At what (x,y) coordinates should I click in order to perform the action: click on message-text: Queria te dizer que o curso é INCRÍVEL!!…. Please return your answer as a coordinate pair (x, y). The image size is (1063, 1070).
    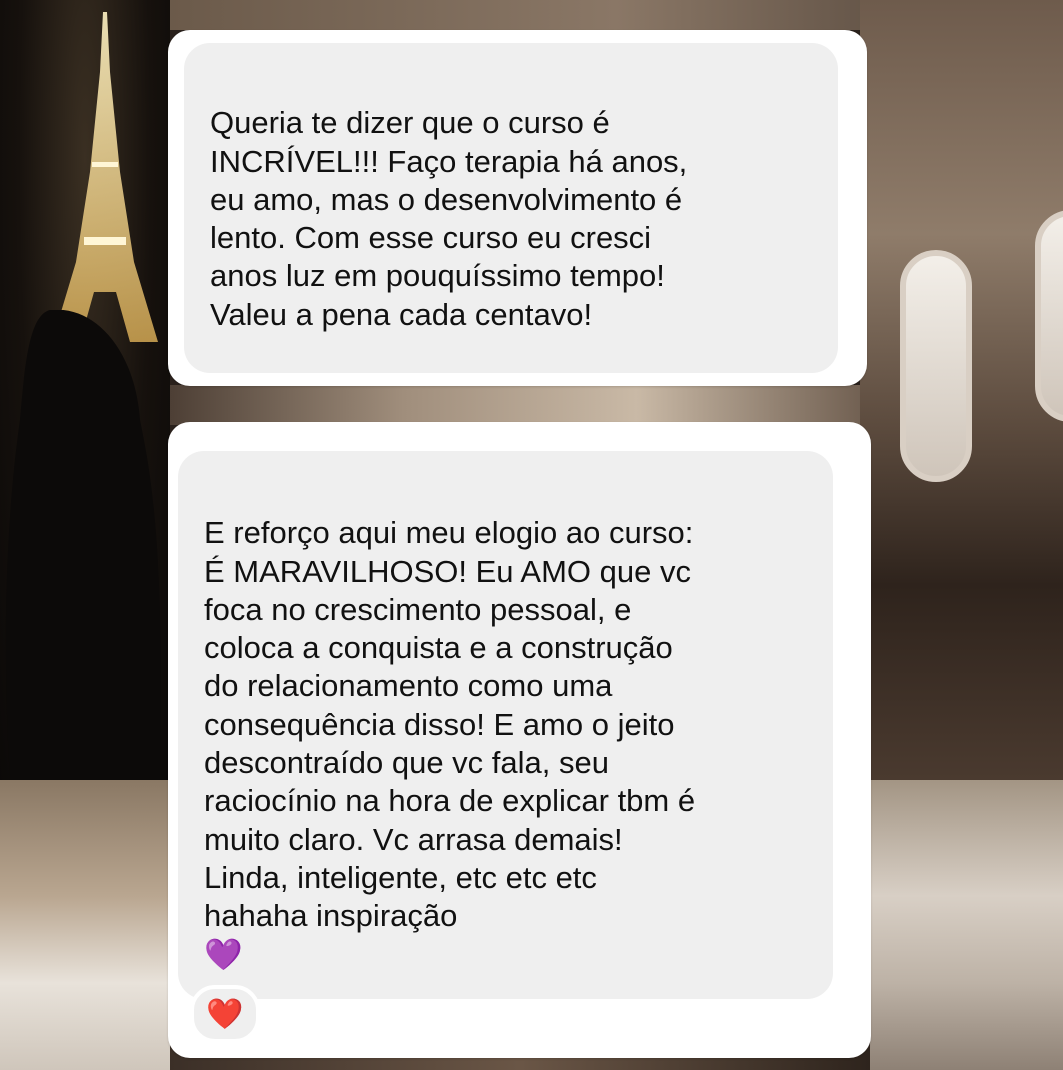
    Looking at the image, I should click on (449, 218).